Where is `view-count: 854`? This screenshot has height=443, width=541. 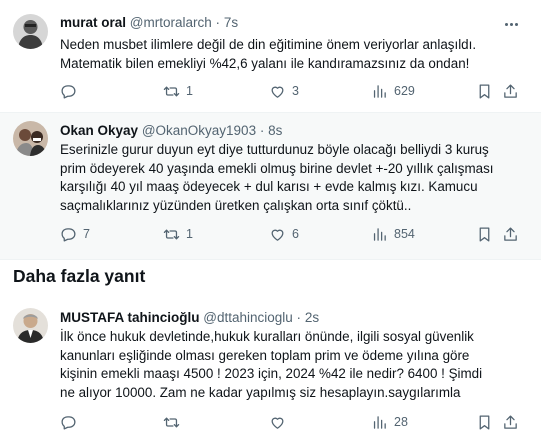 view-count: 854 is located at coordinates (404, 234).